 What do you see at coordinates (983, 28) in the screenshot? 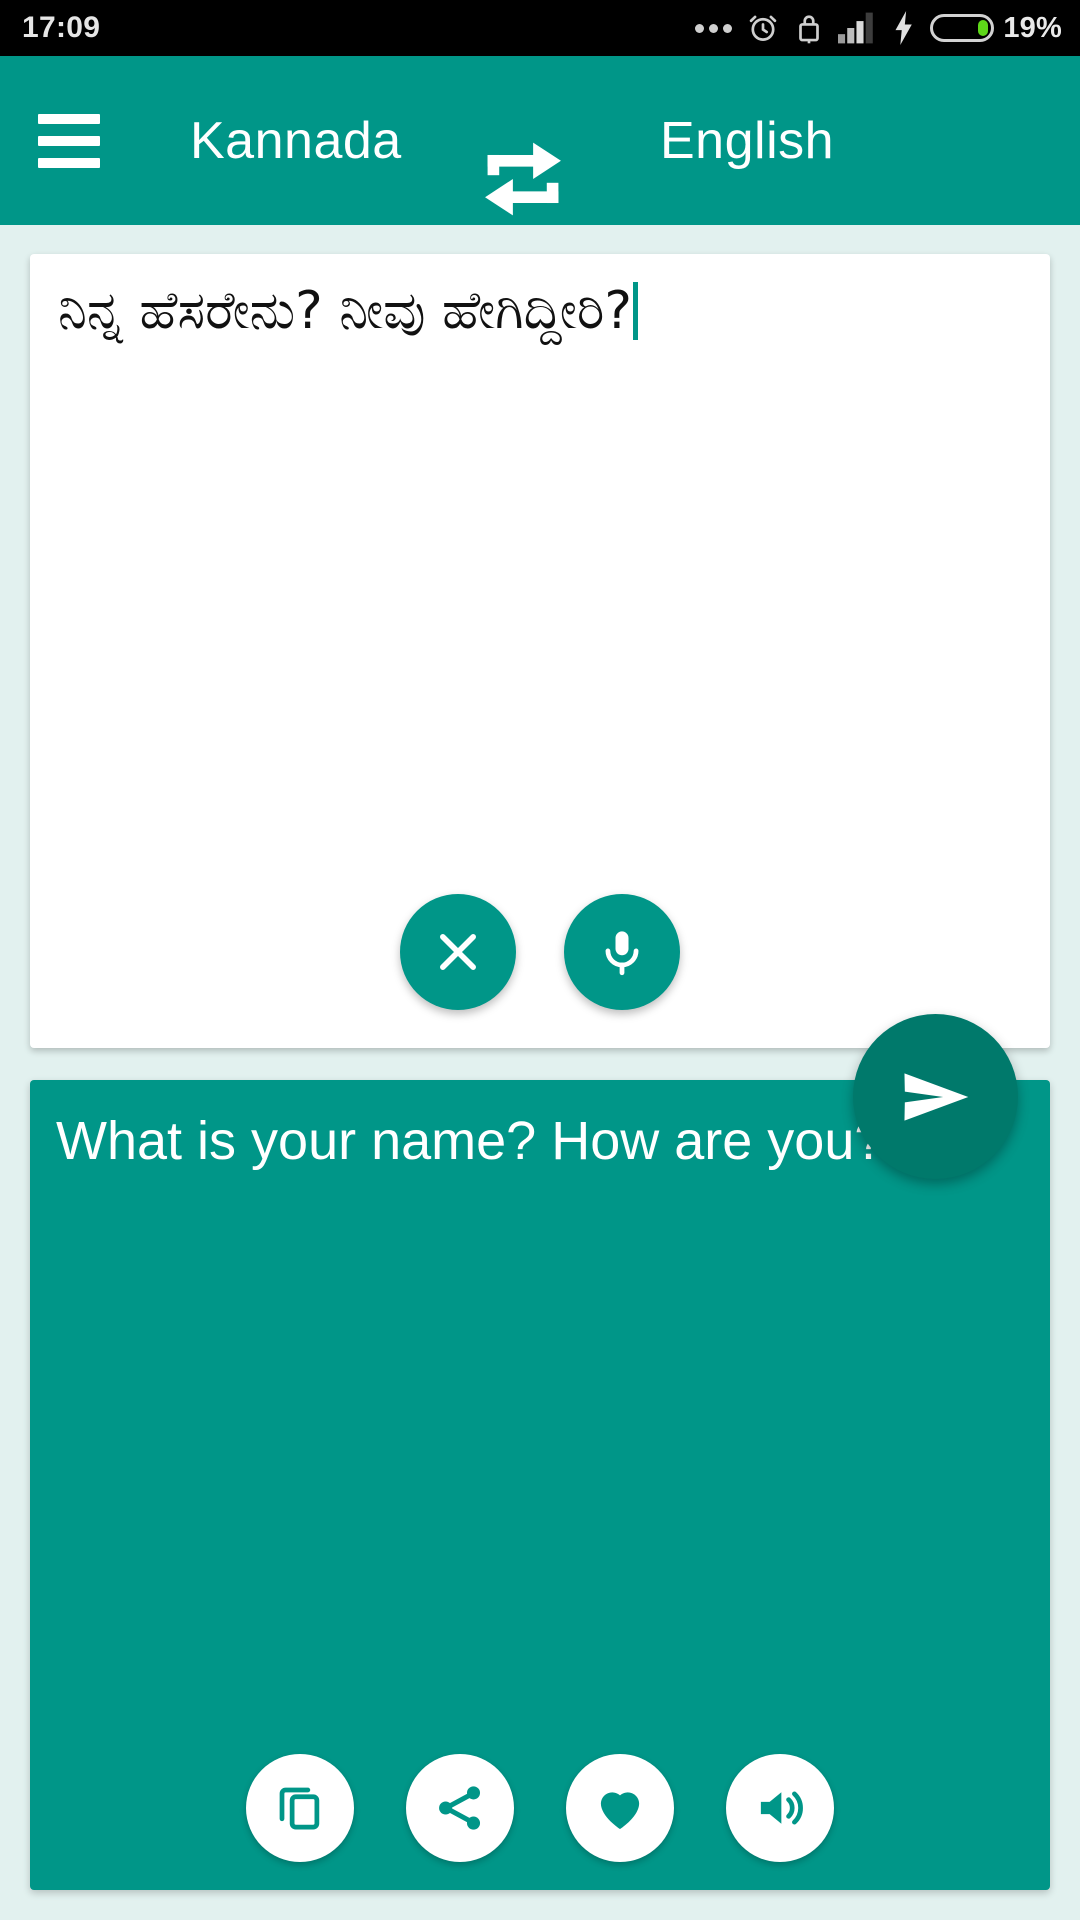
I see `battery-fill` at bounding box center [983, 28].